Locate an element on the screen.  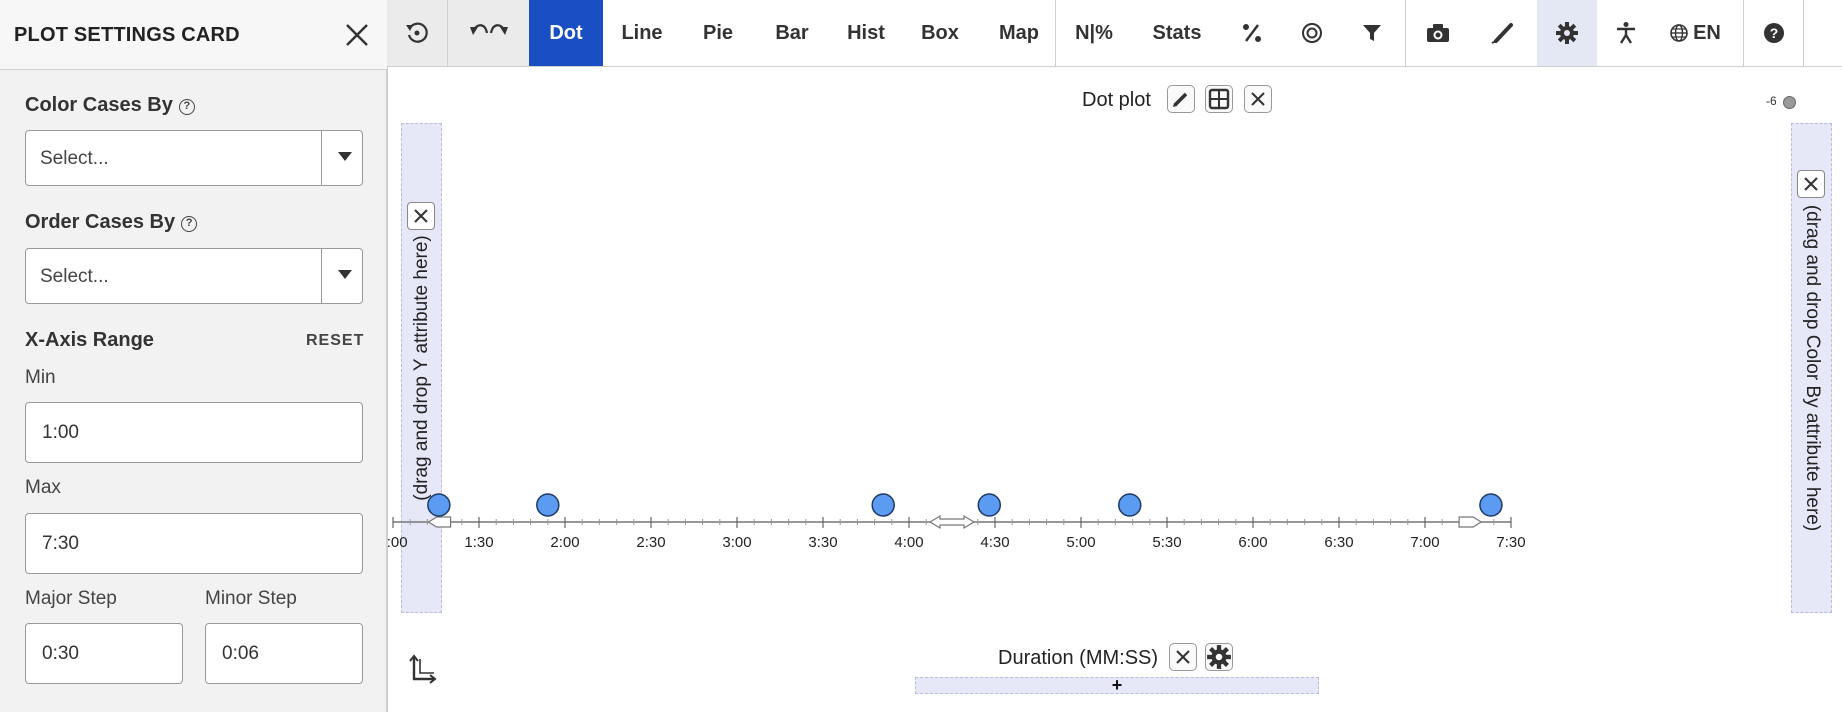
toolbar: Dot Line Pie Bar Hist Box Map N|% Stats is located at coordinates (1114, 33).